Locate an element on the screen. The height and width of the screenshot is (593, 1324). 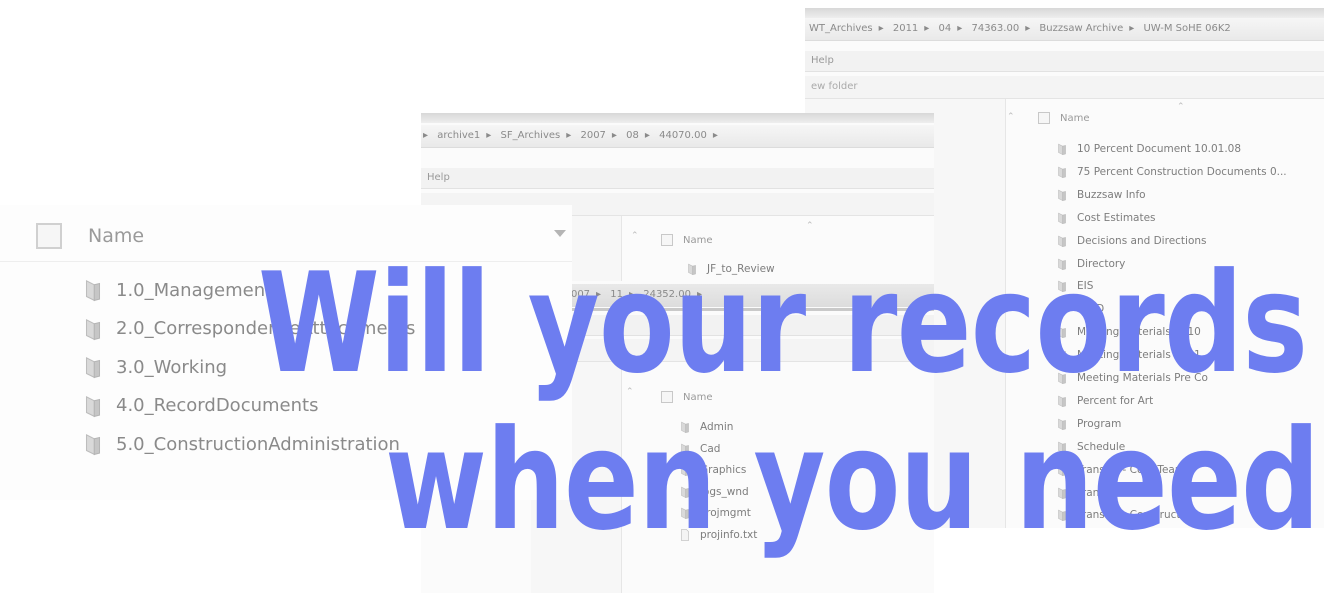
crumb: 74363.00 is located at coordinates (995, 28).